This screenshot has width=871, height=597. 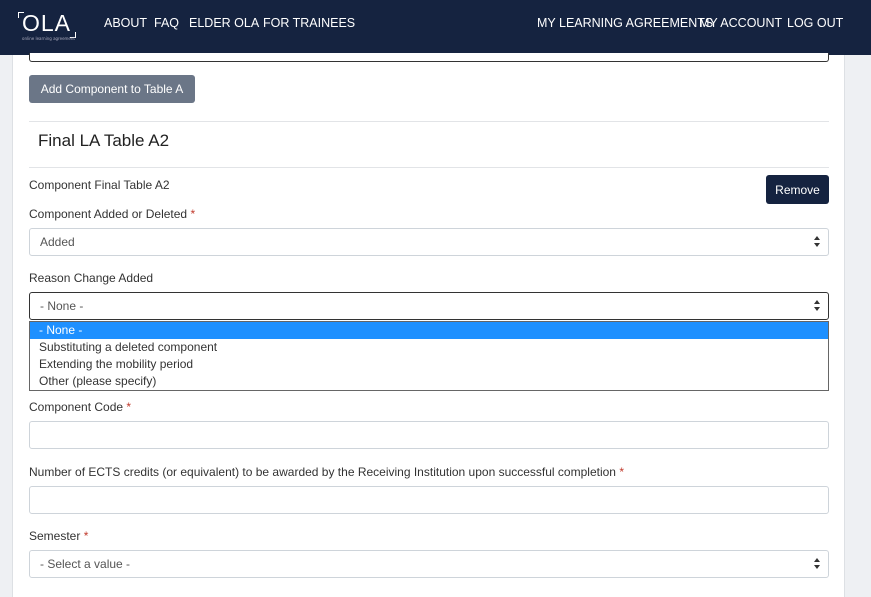 I want to click on semester-select: - Select a value -, so click(x=429, y=564).